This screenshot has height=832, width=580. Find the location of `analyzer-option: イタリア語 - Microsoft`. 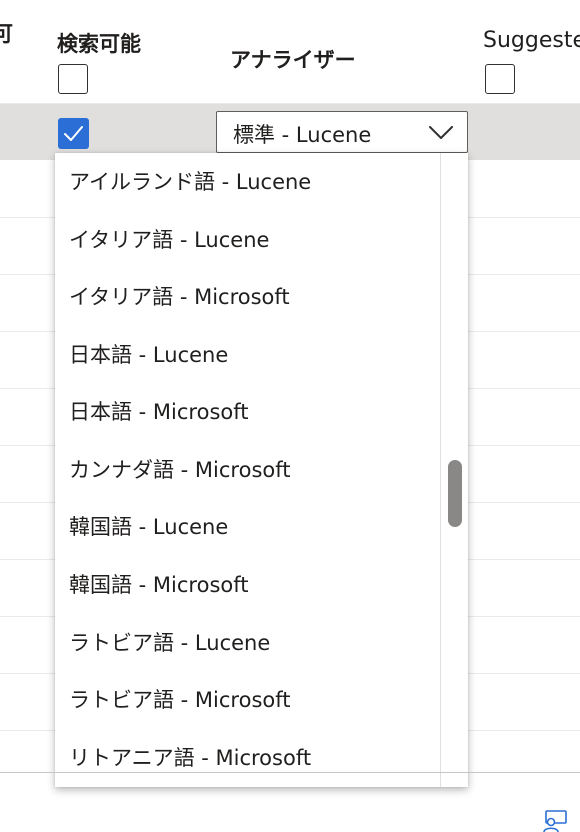

analyzer-option: イタリア語 - Microsoft is located at coordinates (179, 297).